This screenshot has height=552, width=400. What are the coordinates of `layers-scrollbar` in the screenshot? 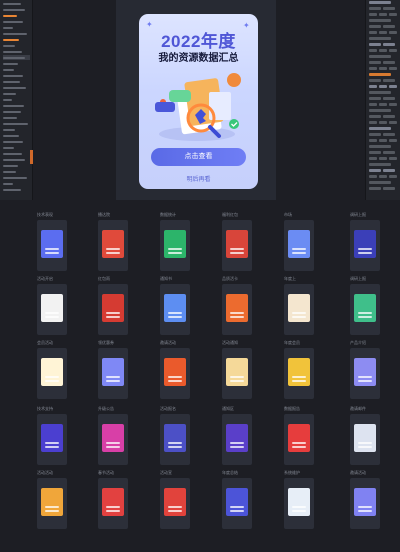 It's located at (31, 157).